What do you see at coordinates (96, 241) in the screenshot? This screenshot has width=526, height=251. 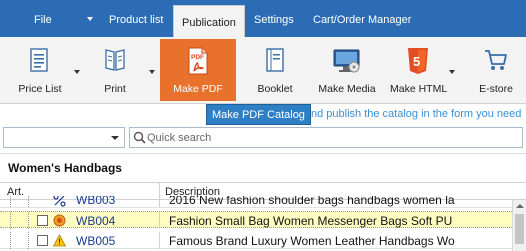 I see `row-art-code: WB005` at bounding box center [96, 241].